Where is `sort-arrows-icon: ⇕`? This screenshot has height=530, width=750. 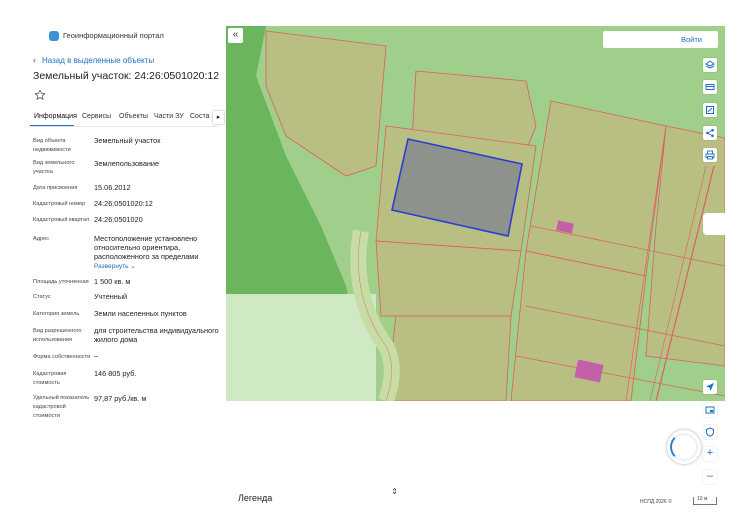 sort-arrows-icon: ⇕ is located at coordinates (394, 491).